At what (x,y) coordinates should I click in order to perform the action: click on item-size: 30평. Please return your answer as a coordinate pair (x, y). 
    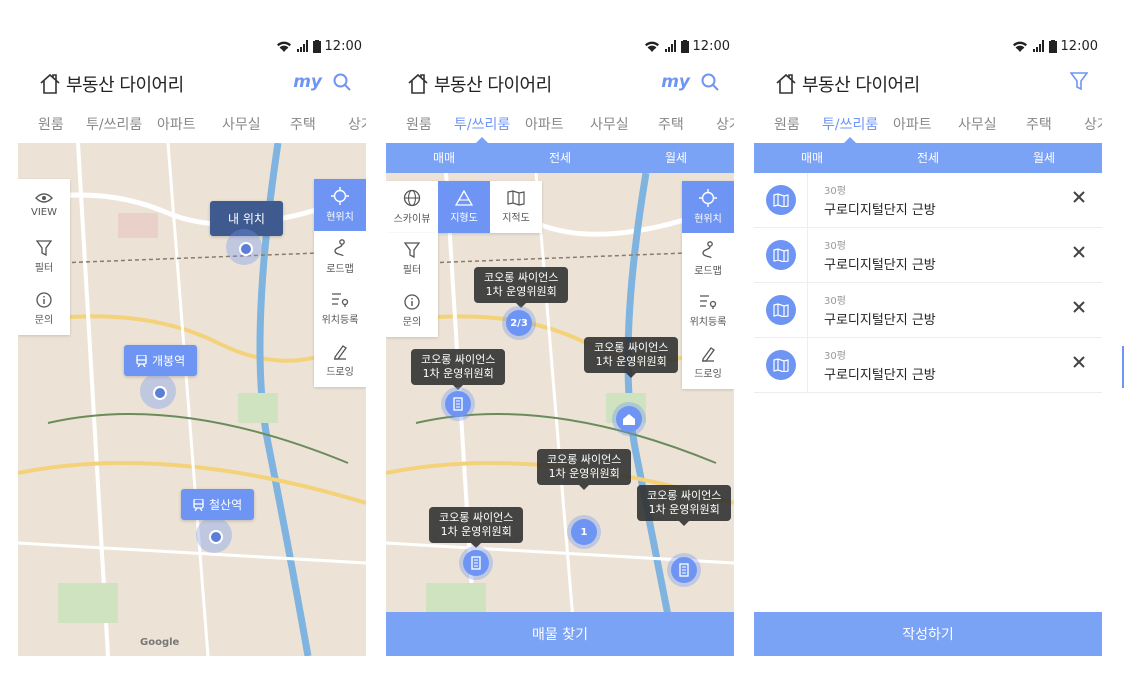
    Looking at the image, I should click on (835, 356).